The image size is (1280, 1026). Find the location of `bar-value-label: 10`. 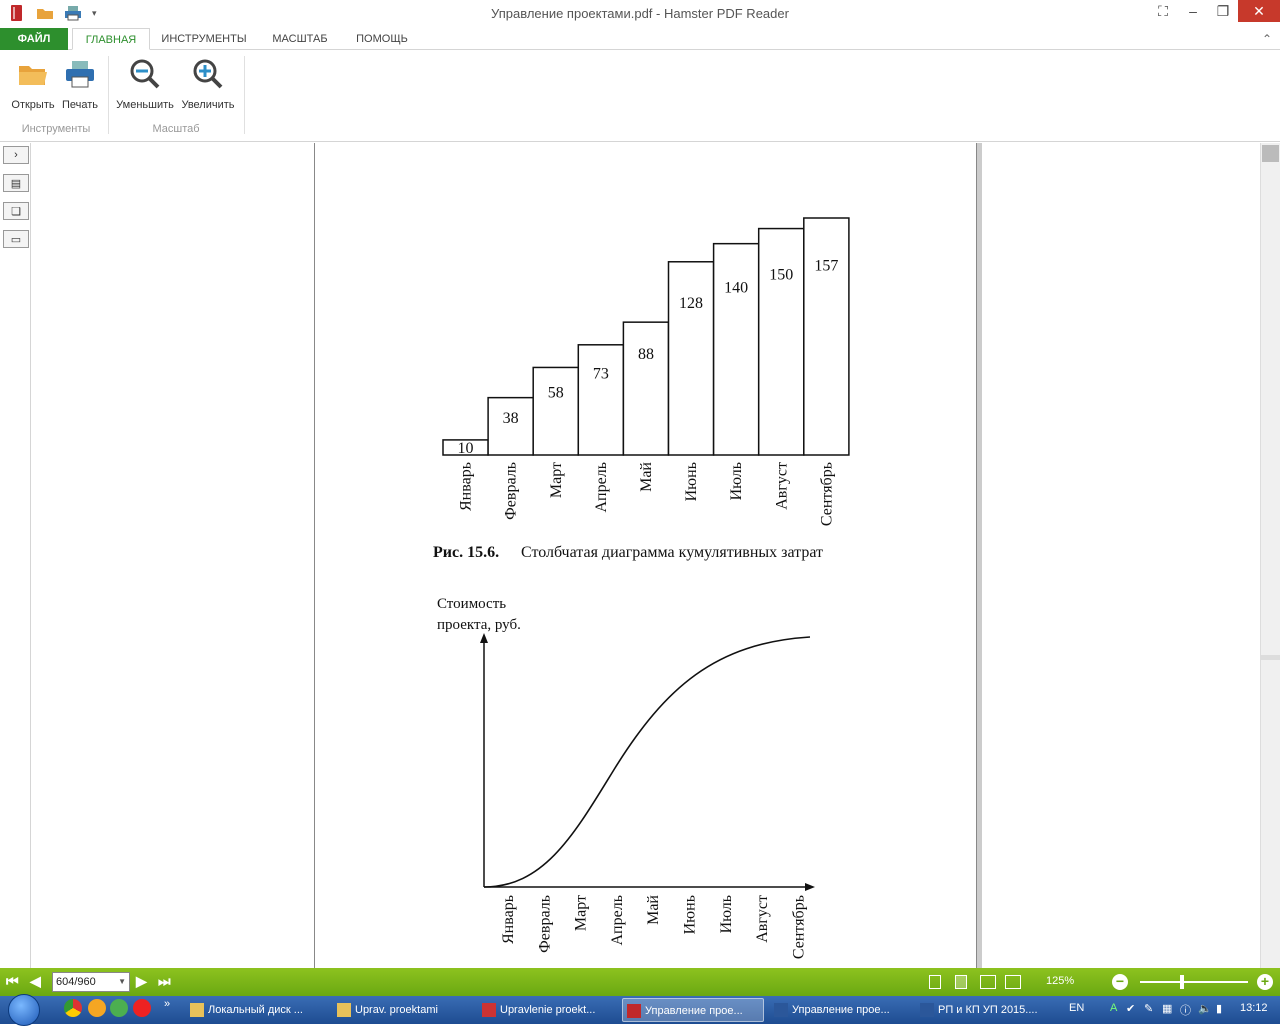

bar-value-label: 10 is located at coordinates (466, 448).